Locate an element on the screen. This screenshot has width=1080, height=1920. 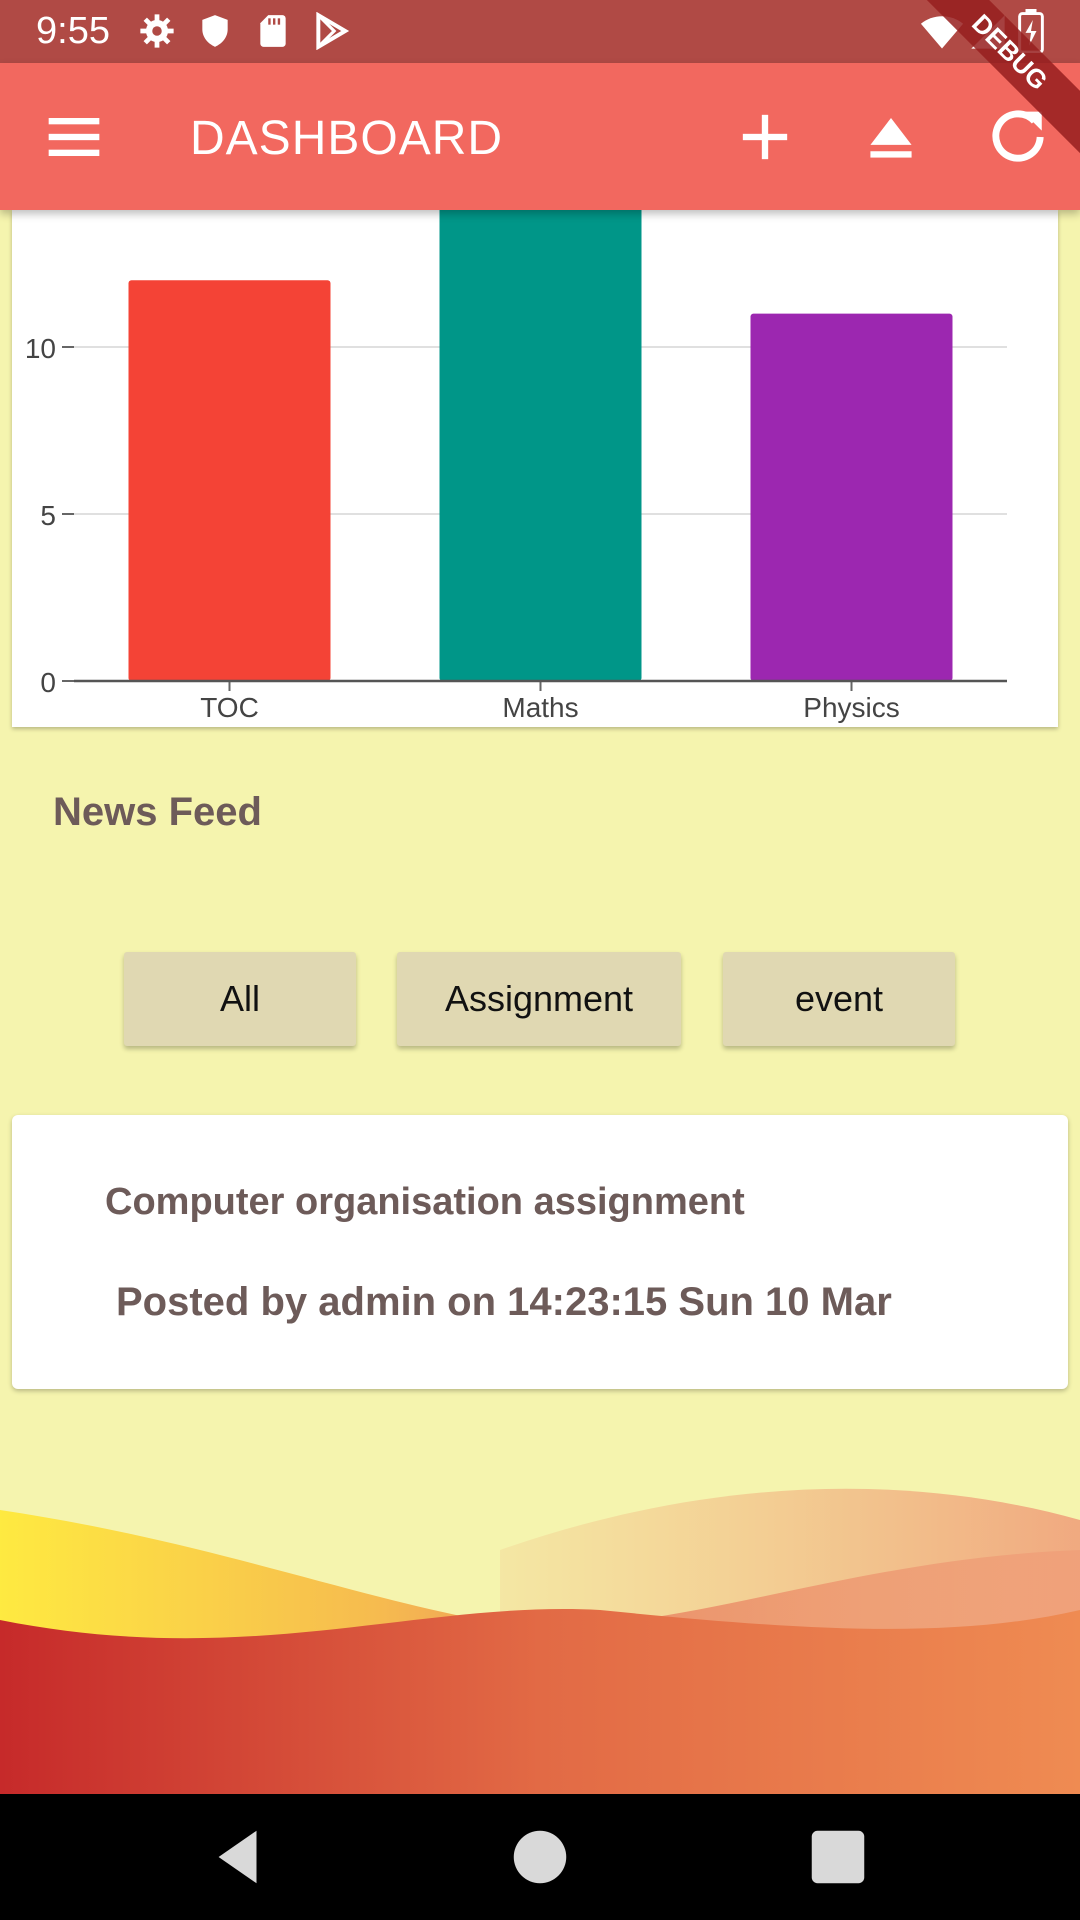
recents-icon is located at coordinates (838, 1857).